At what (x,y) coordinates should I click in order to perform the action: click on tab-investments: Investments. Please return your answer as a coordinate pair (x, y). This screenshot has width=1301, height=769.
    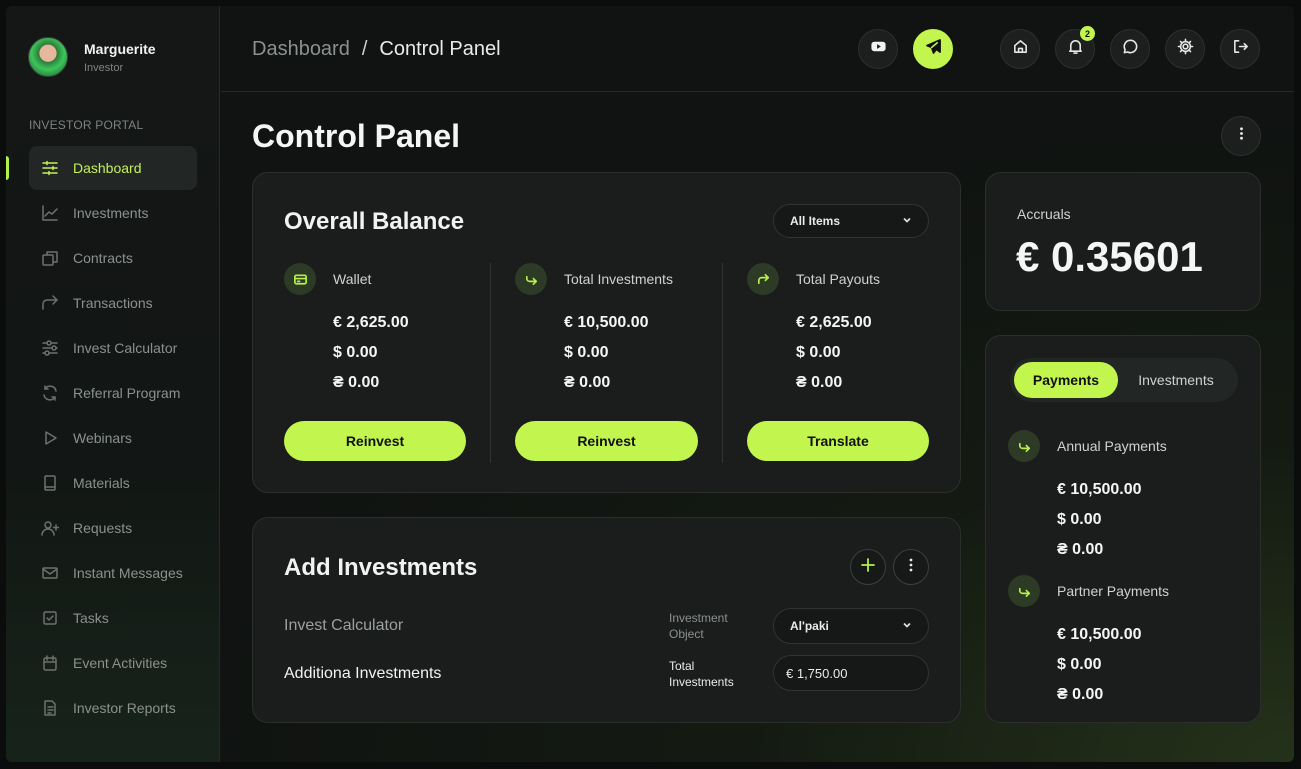
    Looking at the image, I should click on (1176, 380).